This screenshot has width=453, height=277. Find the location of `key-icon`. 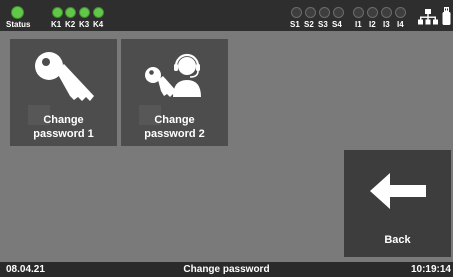

key-icon is located at coordinates (64, 79).